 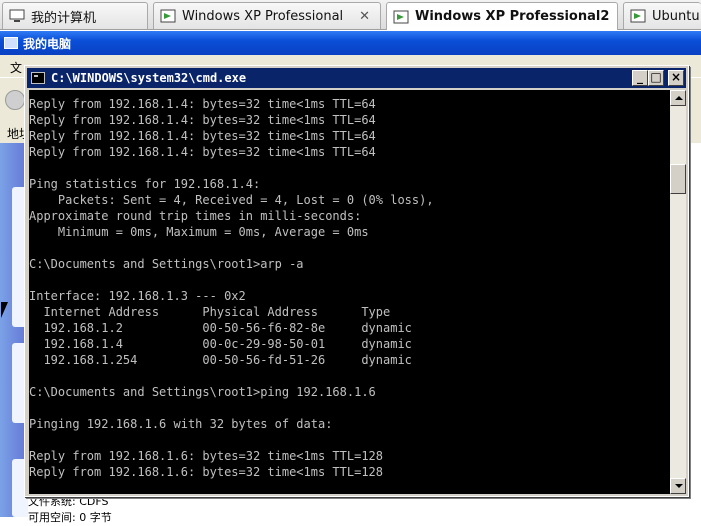 What do you see at coordinates (356, 78) in the screenshot?
I see `cmd-titlebar: C:\WINDOWS\system32\cmd.exe _ □ ×` at bounding box center [356, 78].